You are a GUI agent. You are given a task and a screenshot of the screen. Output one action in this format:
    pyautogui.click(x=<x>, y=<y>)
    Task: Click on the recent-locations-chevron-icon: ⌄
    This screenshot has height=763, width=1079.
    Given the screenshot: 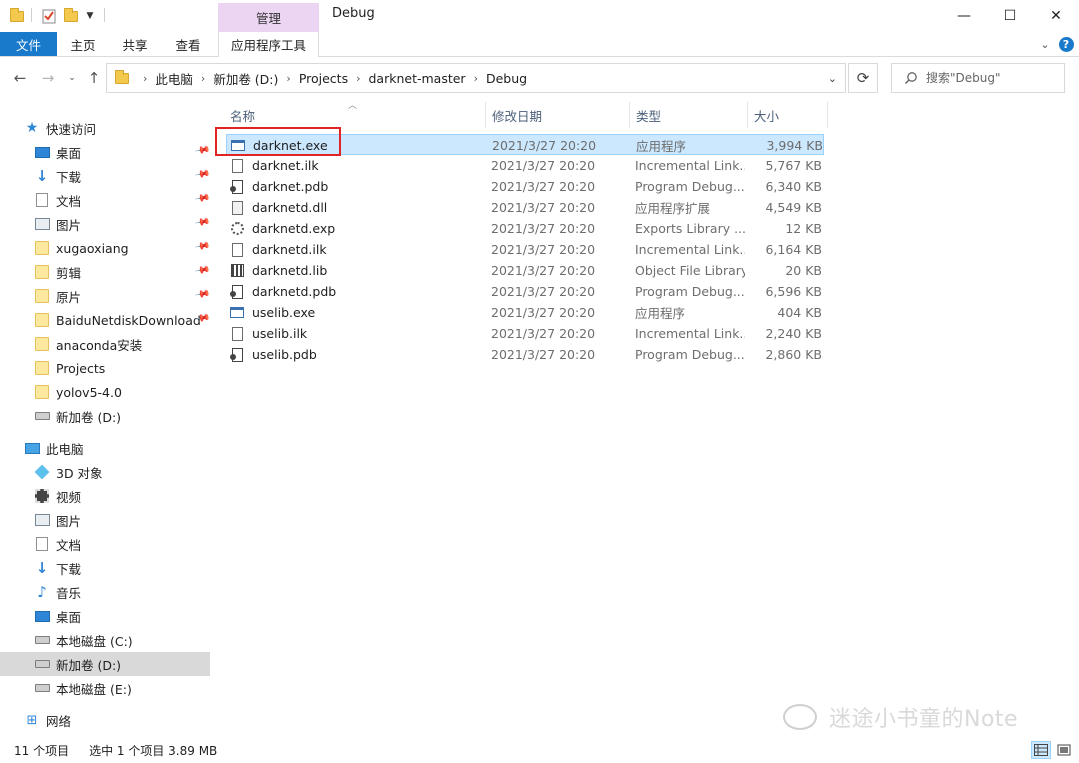 What is the action you would take?
    pyautogui.click(x=72, y=78)
    